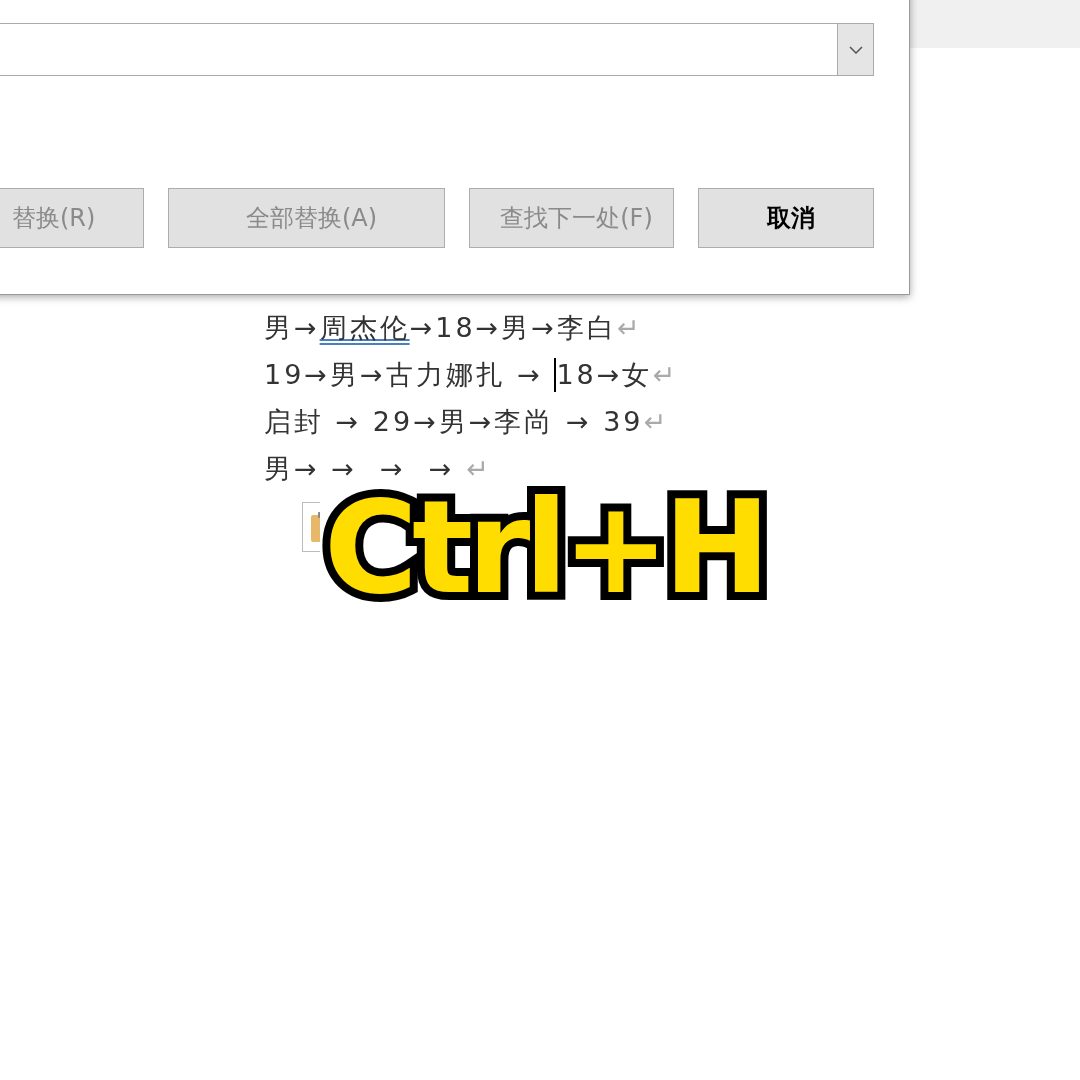  Describe the element at coordinates (315, 527) in the screenshot. I see `clipboard-icon` at that location.